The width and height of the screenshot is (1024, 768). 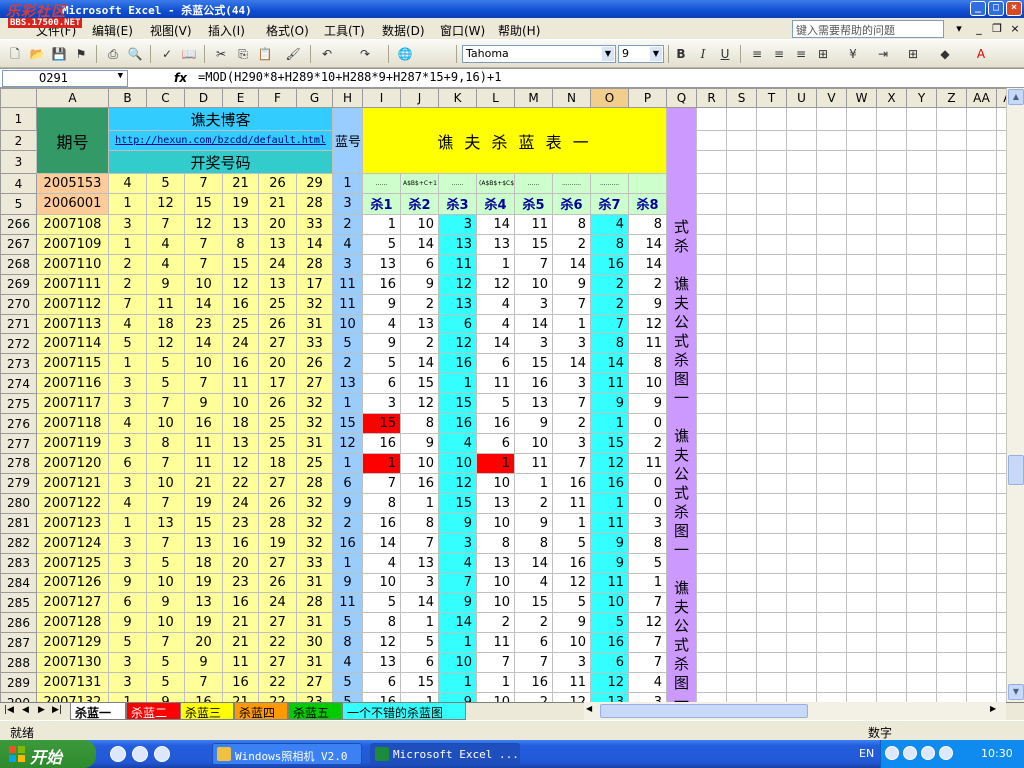 What do you see at coordinates (457, 697) in the screenshot?
I see `kill-value-cell: 9` at bounding box center [457, 697].